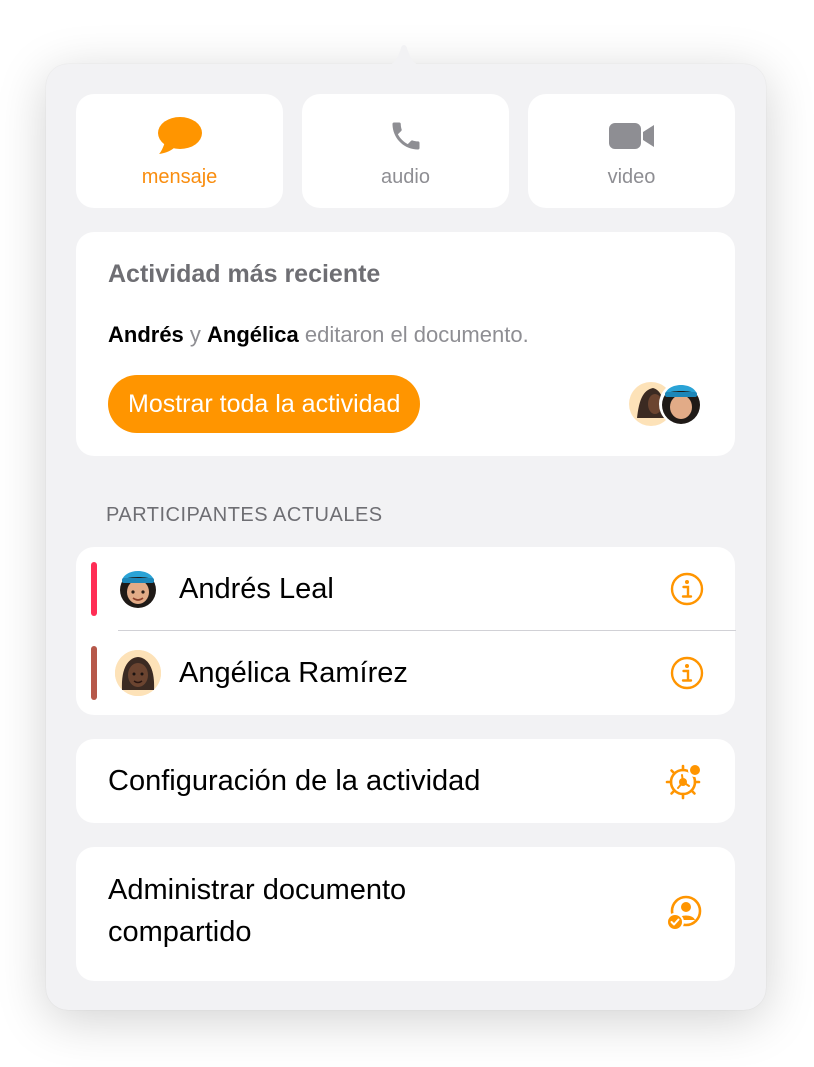  What do you see at coordinates (404, 55) in the screenshot?
I see `popover-arrow` at bounding box center [404, 55].